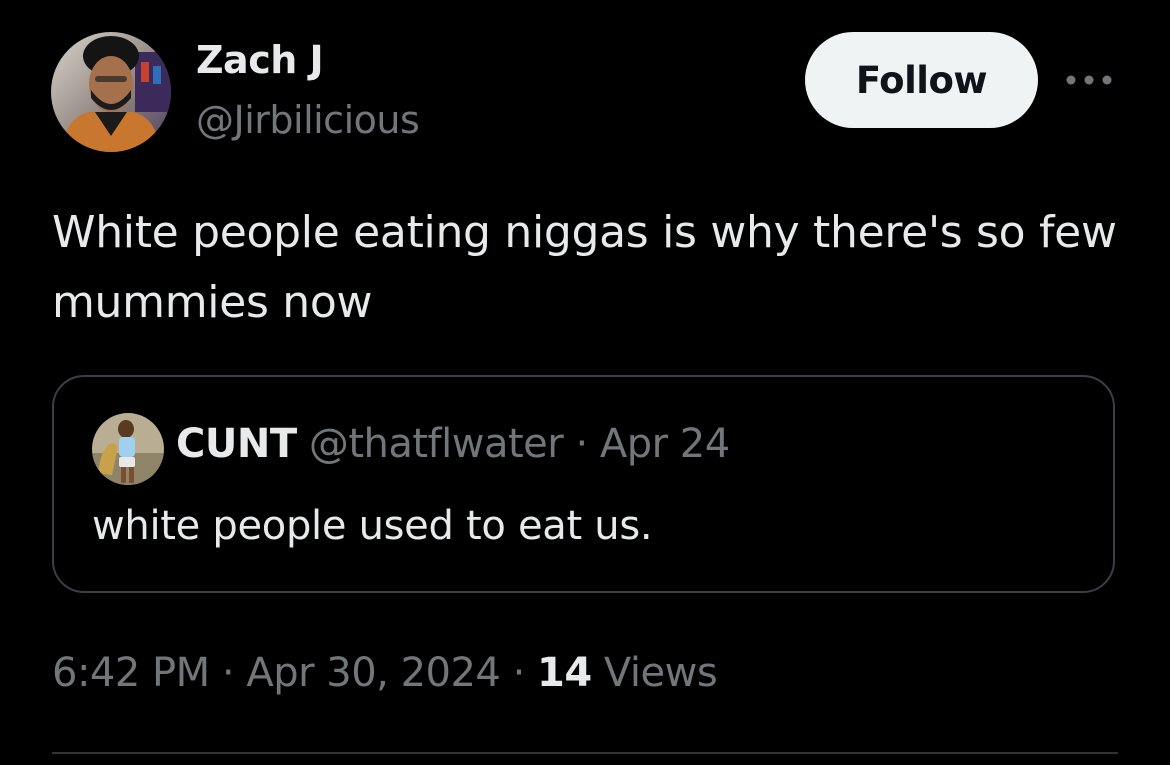 This screenshot has height=765, width=1170. What do you see at coordinates (308, 120) in the screenshot?
I see `author-handle: @Jirbilicious` at bounding box center [308, 120].